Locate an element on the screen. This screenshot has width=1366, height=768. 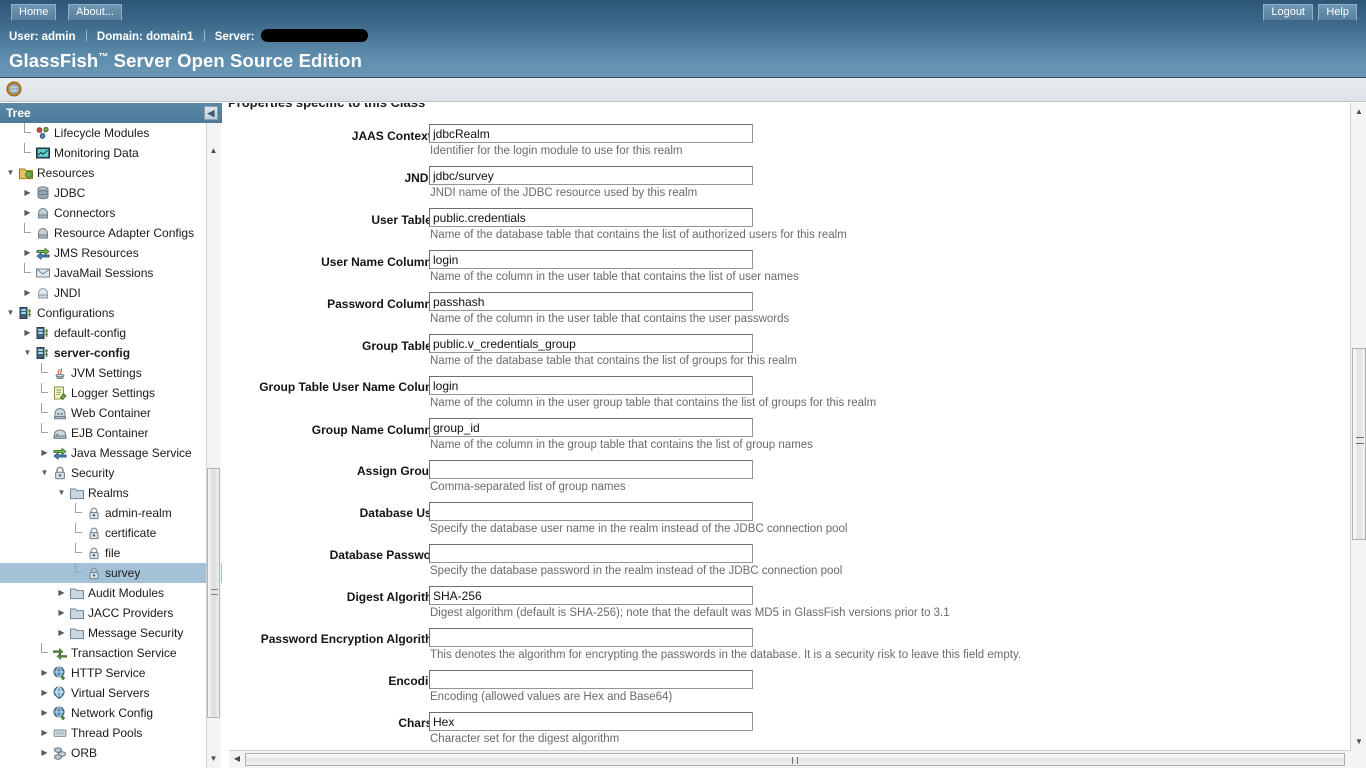
tree-node-lifecycle-modules: Lifecycle Modules is located at coordinates (111, 133).